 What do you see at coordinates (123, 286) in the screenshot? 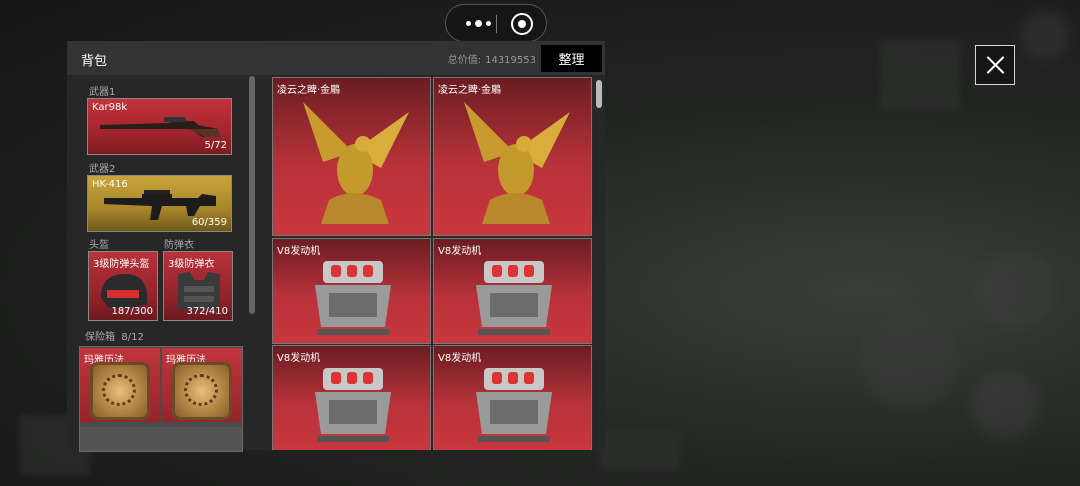
I see `helmet-slot: 3级防弹头盔 187/300` at bounding box center [123, 286].